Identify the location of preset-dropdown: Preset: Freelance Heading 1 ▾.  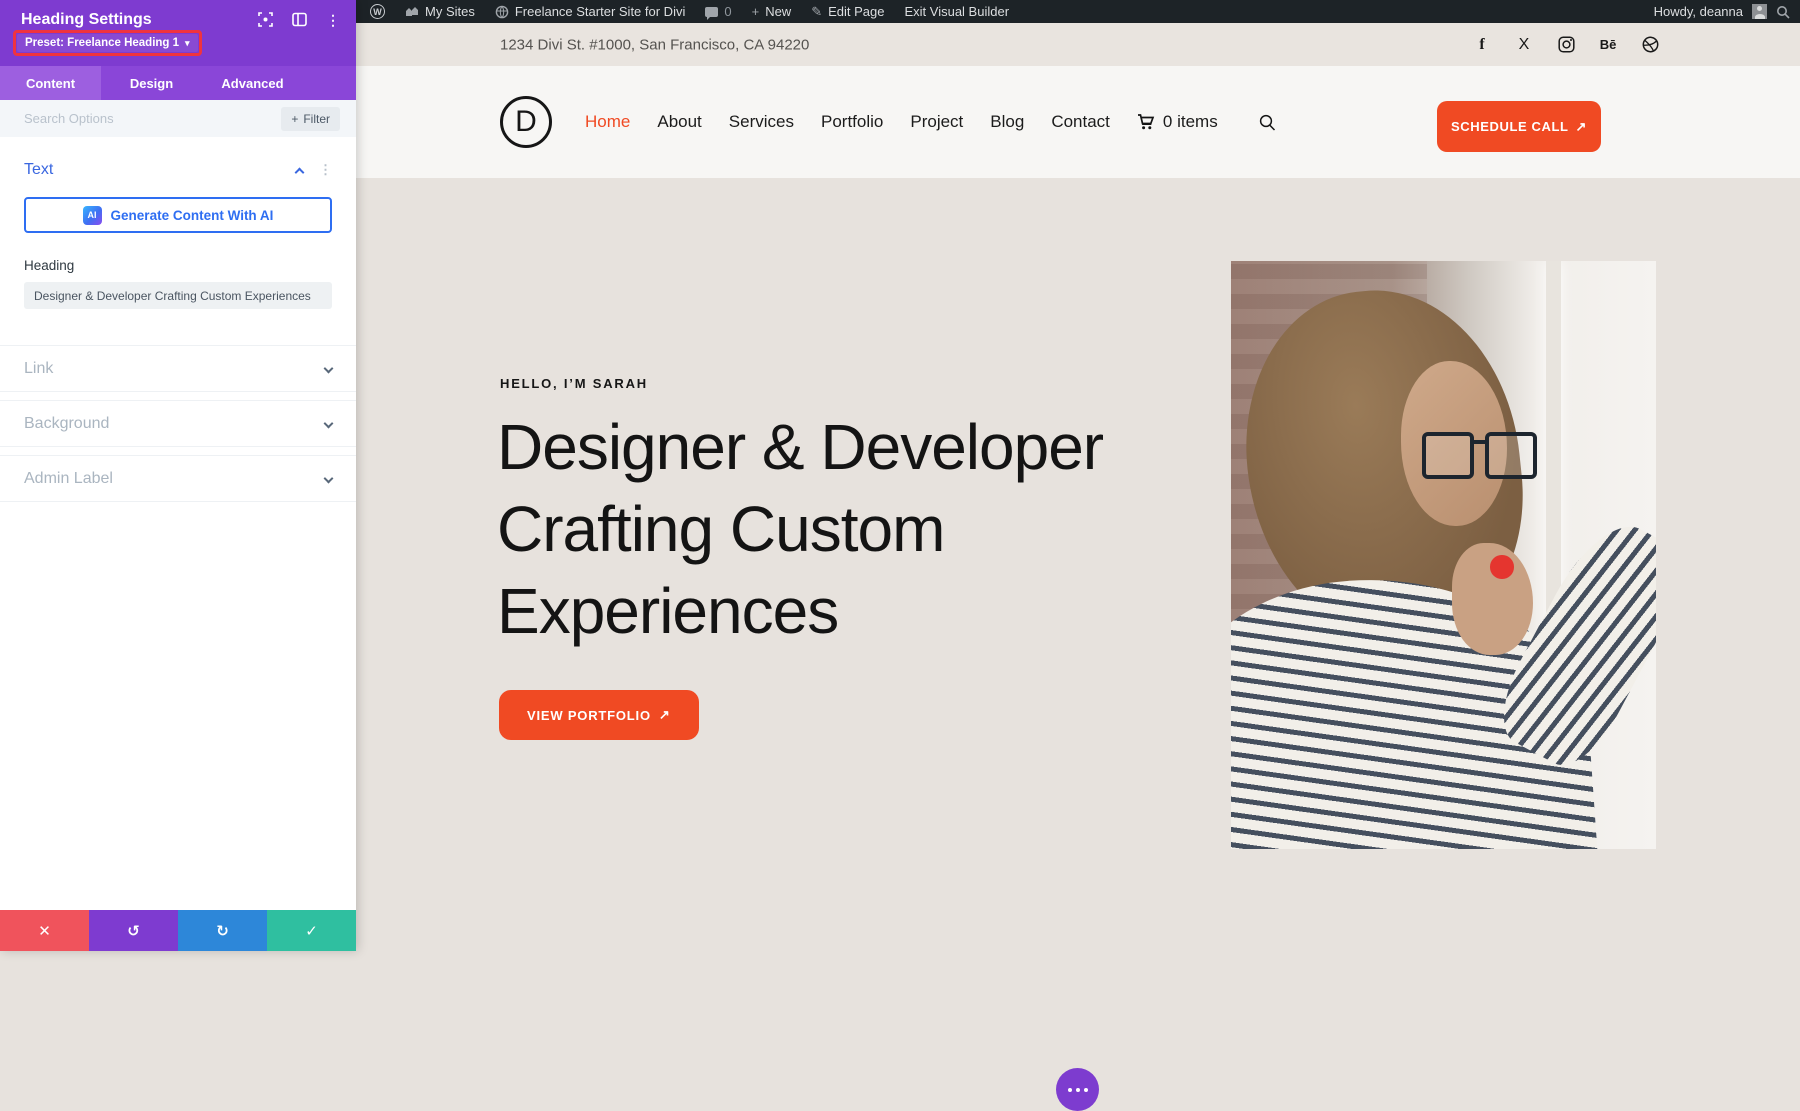
(107, 43).